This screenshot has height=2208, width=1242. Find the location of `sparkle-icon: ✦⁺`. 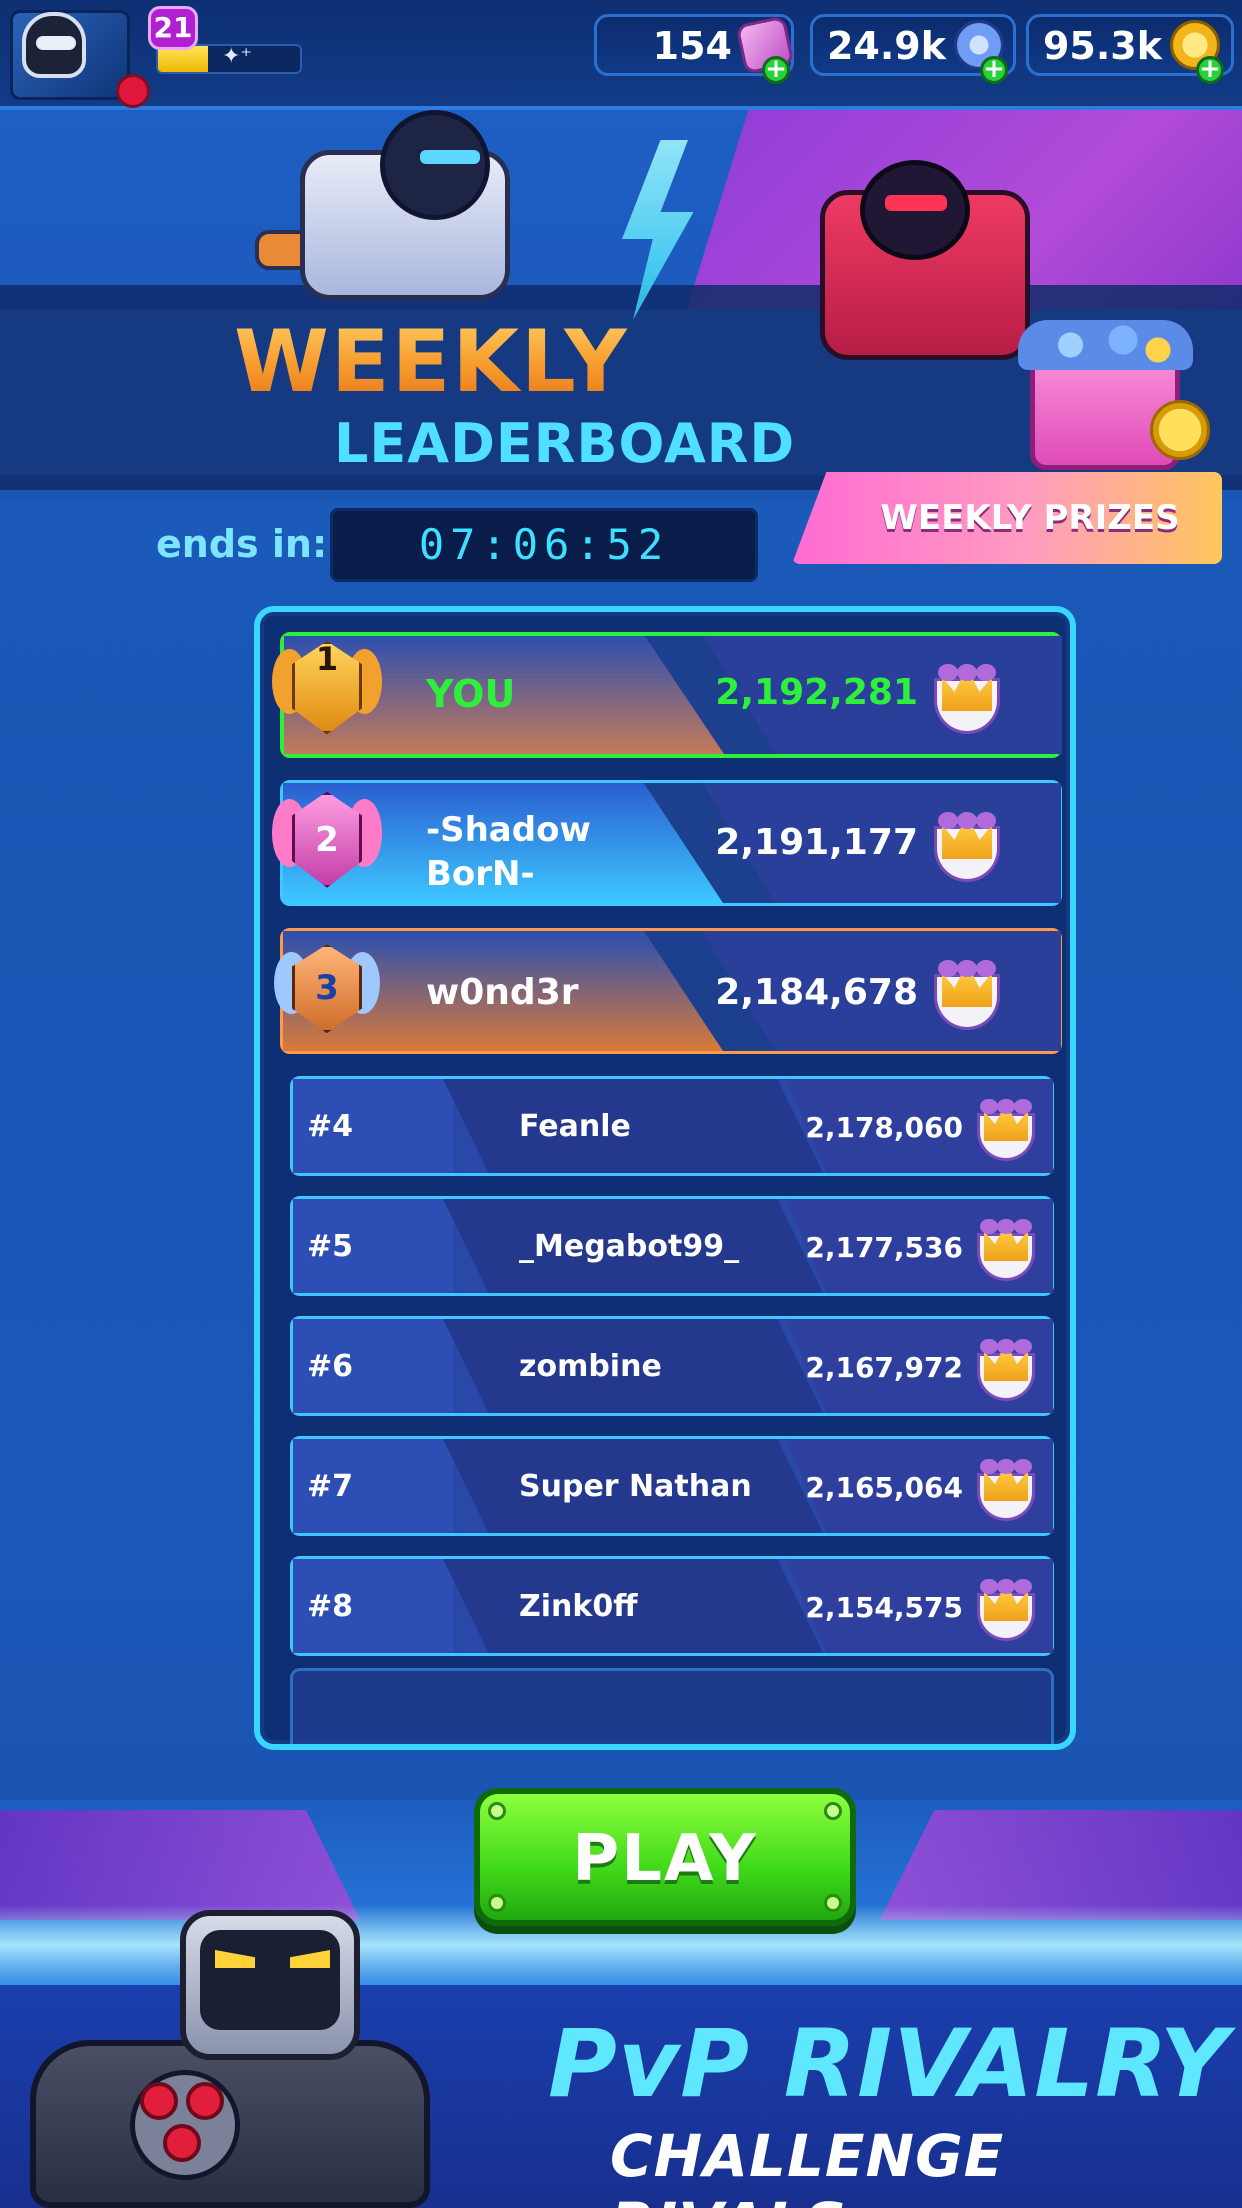

sparkle-icon: ✦⁺ is located at coordinates (237, 56).